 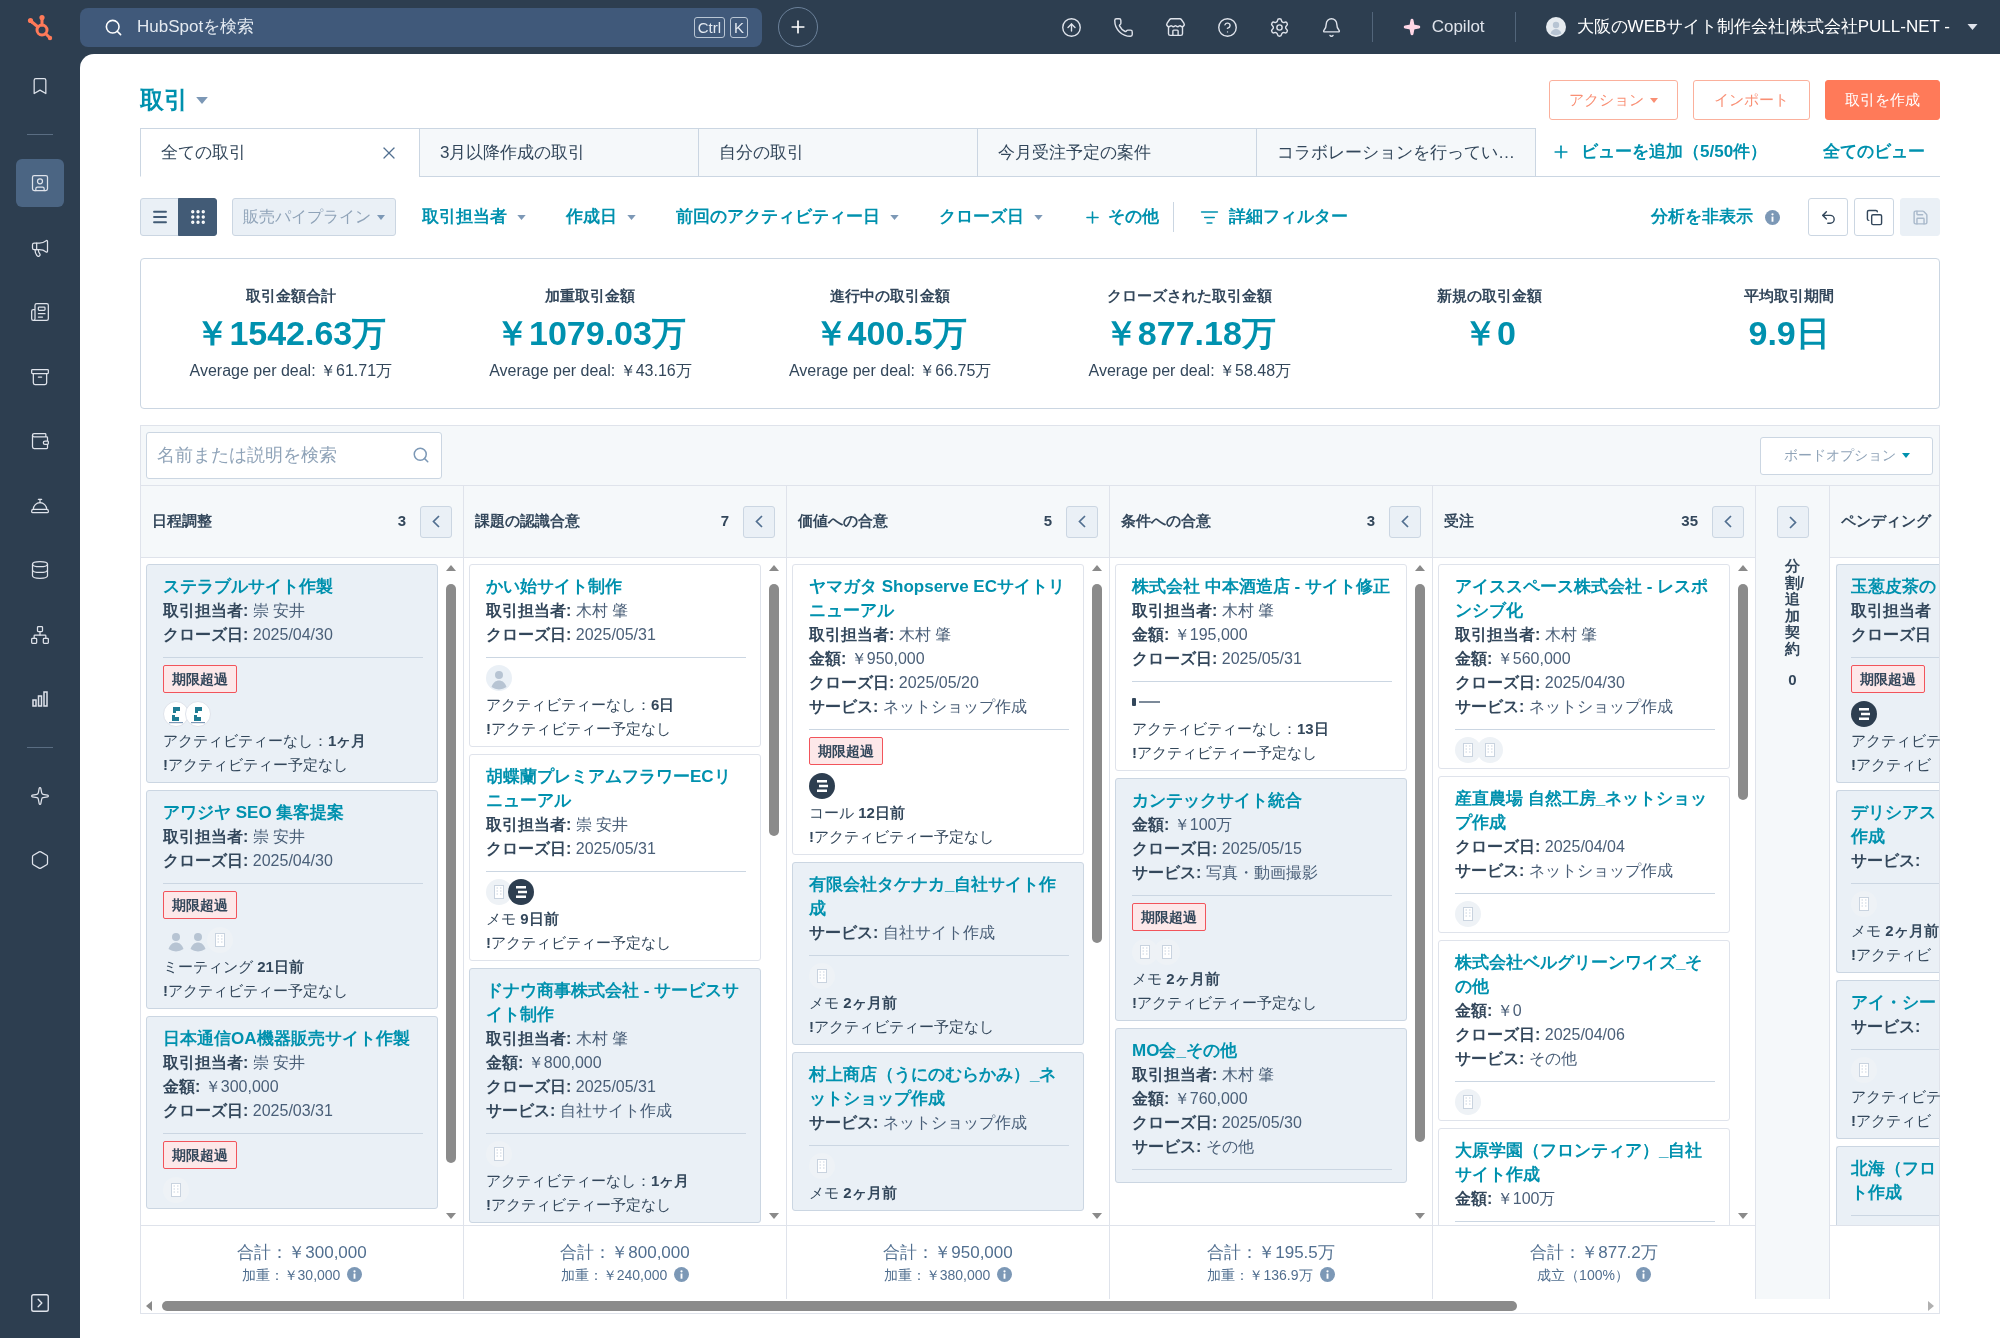 What do you see at coordinates (1261, 899) in the screenshot?
I see `deal-card: カンテックサイト統合 金額: ￥100万 クローズ日: 2025/05/15 サービス: 写真・動画撮影 期限超過 メモ 2ヶ月前 !アクティビティー予定なし` at bounding box center [1261, 899].